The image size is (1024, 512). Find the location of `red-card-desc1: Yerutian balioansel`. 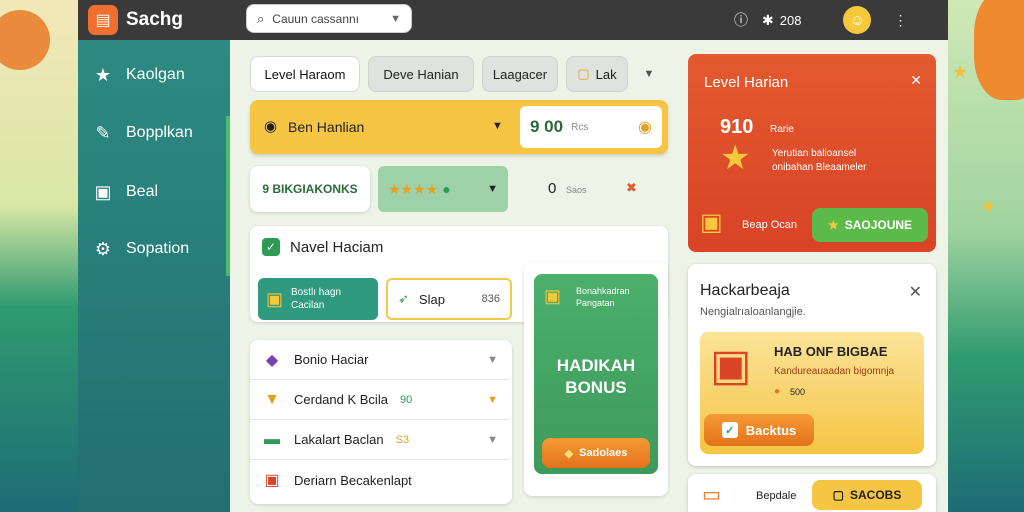

red-card-desc1: Yerutian balioansel is located at coordinates (814, 153).